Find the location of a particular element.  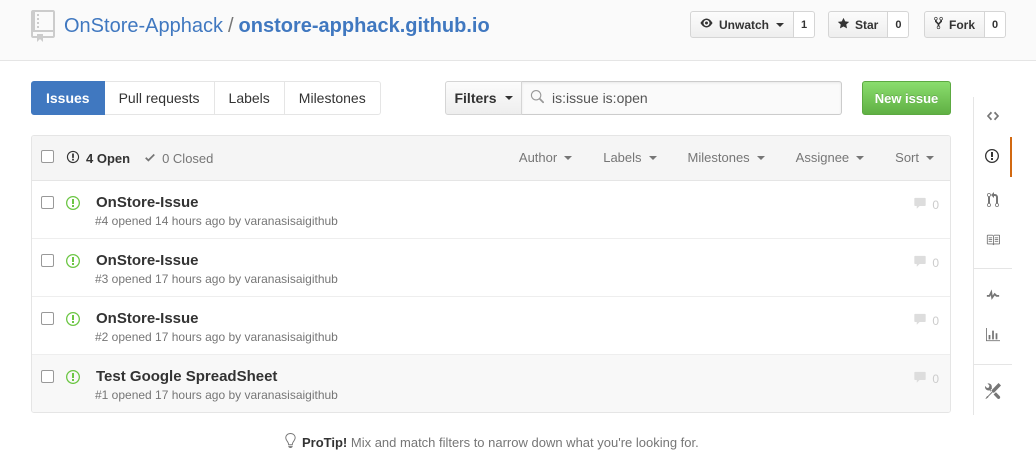

search-icon is located at coordinates (537, 98).